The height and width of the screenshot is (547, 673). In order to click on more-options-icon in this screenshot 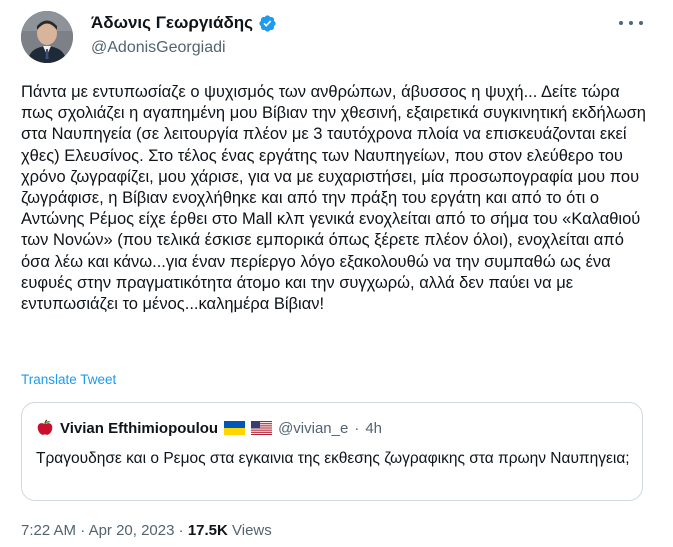, I will do `click(631, 23)`.